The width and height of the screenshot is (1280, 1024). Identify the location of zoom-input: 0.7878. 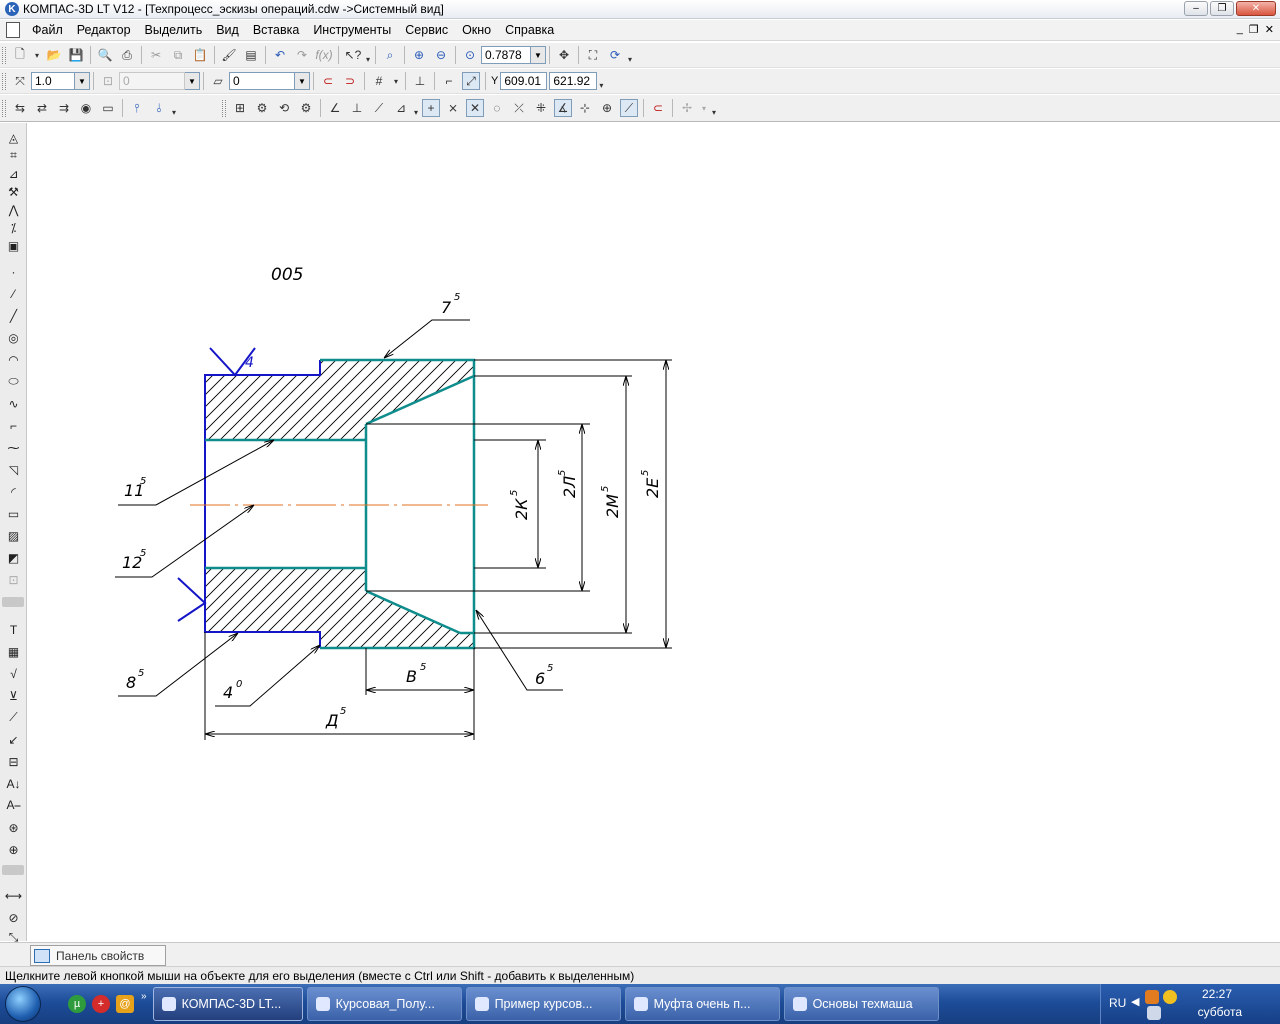
(506, 55).